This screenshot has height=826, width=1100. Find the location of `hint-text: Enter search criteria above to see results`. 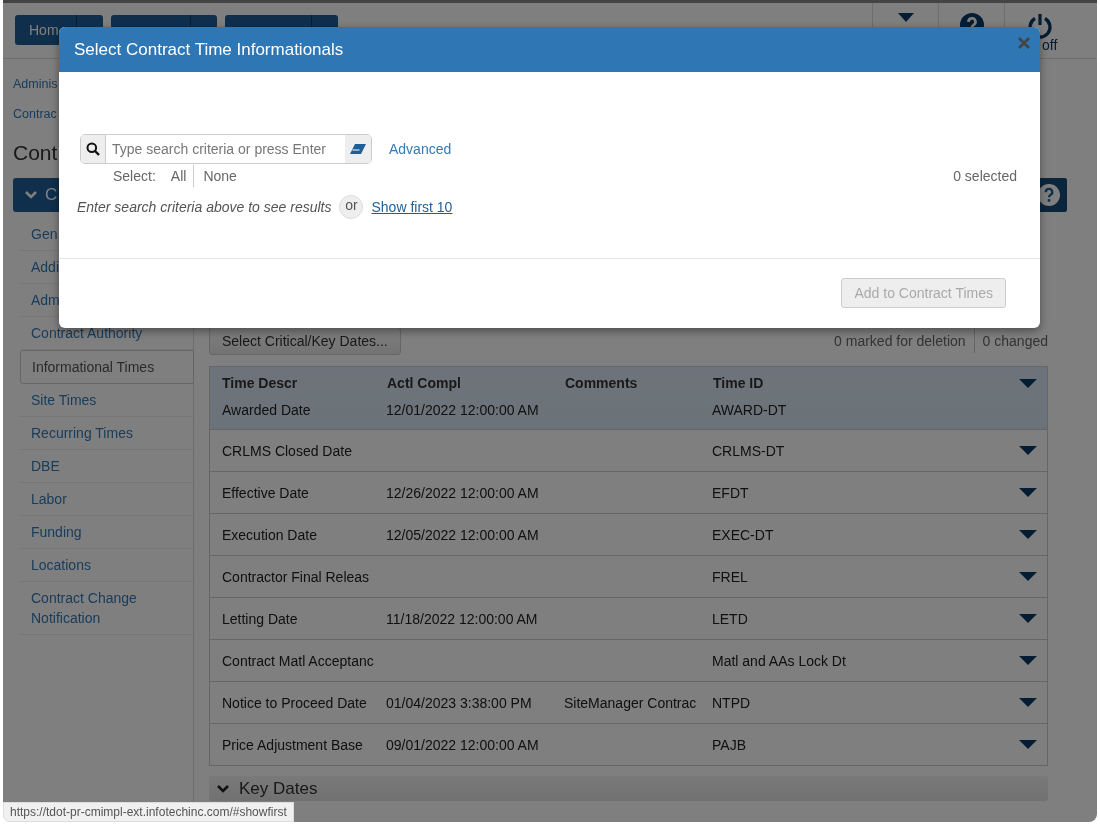

hint-text: Enter search criteria above to see results is located at coordinates (204, 207).